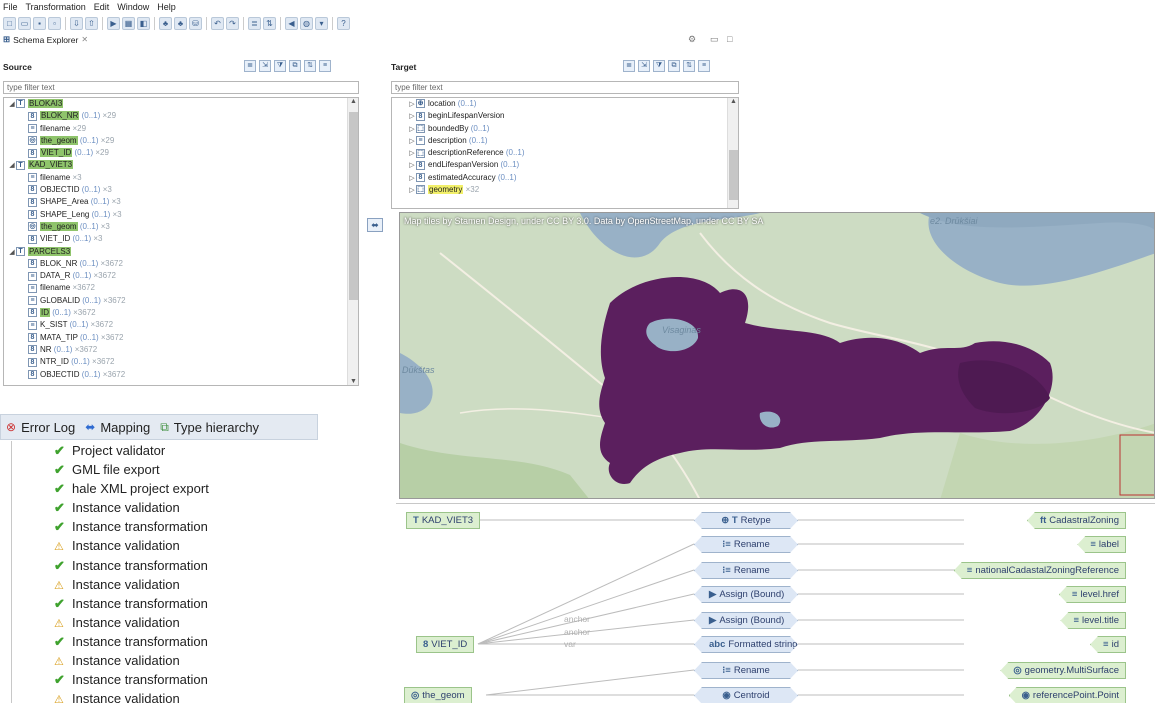 The image size is (1155, 703). Describe the element at coordinates (117, 427) in the screenshot. I see `tab-mapping: ⬌ Mapping` at that location.